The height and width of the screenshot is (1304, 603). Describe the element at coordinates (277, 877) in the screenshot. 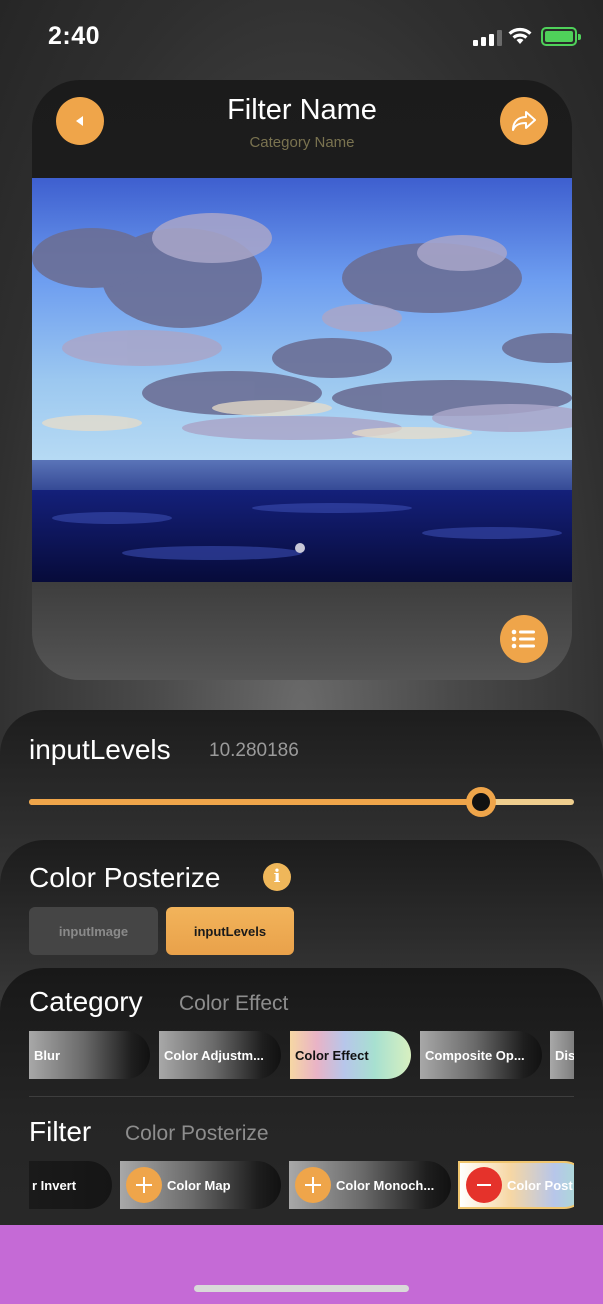

I see `info-icon: i` at that location.